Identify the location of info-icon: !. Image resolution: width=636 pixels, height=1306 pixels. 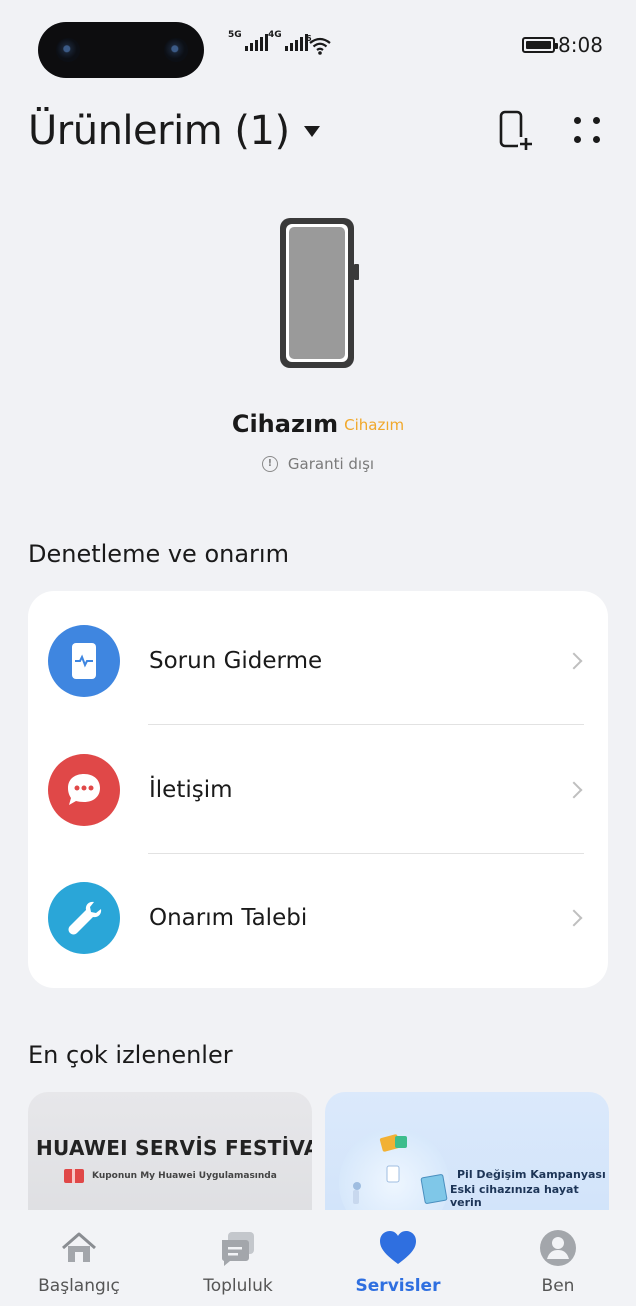
(269, 464).